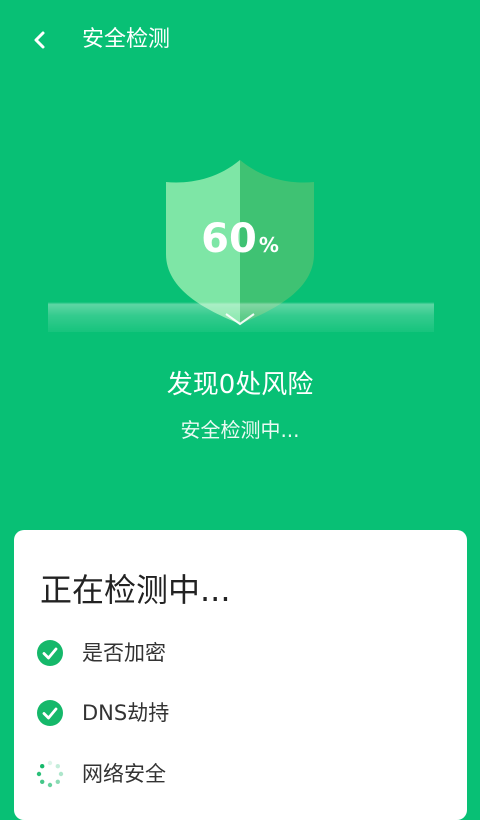 The height and width of the screenshot is (820, 480). What do you see at coordinates (240, 385) in the screenshot?
I see `risk-summary: 发现0处风险` at bounding box center [240, 385].